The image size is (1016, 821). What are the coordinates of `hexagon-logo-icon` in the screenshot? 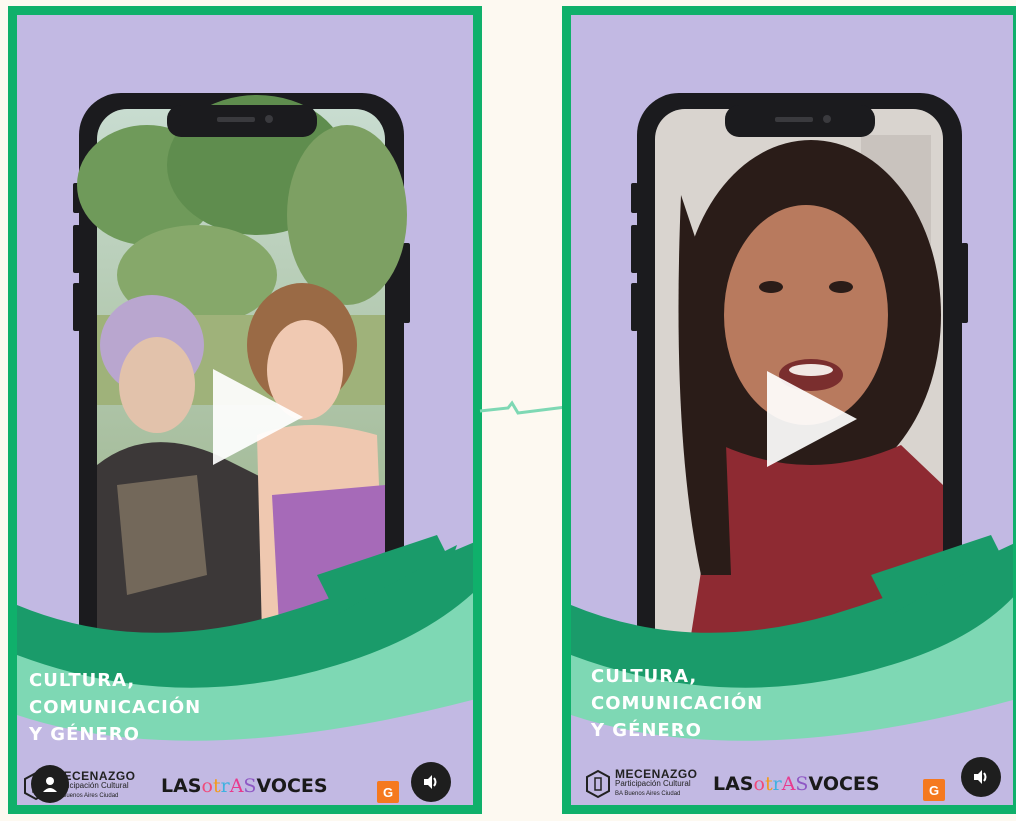 It's located at (598, 784).